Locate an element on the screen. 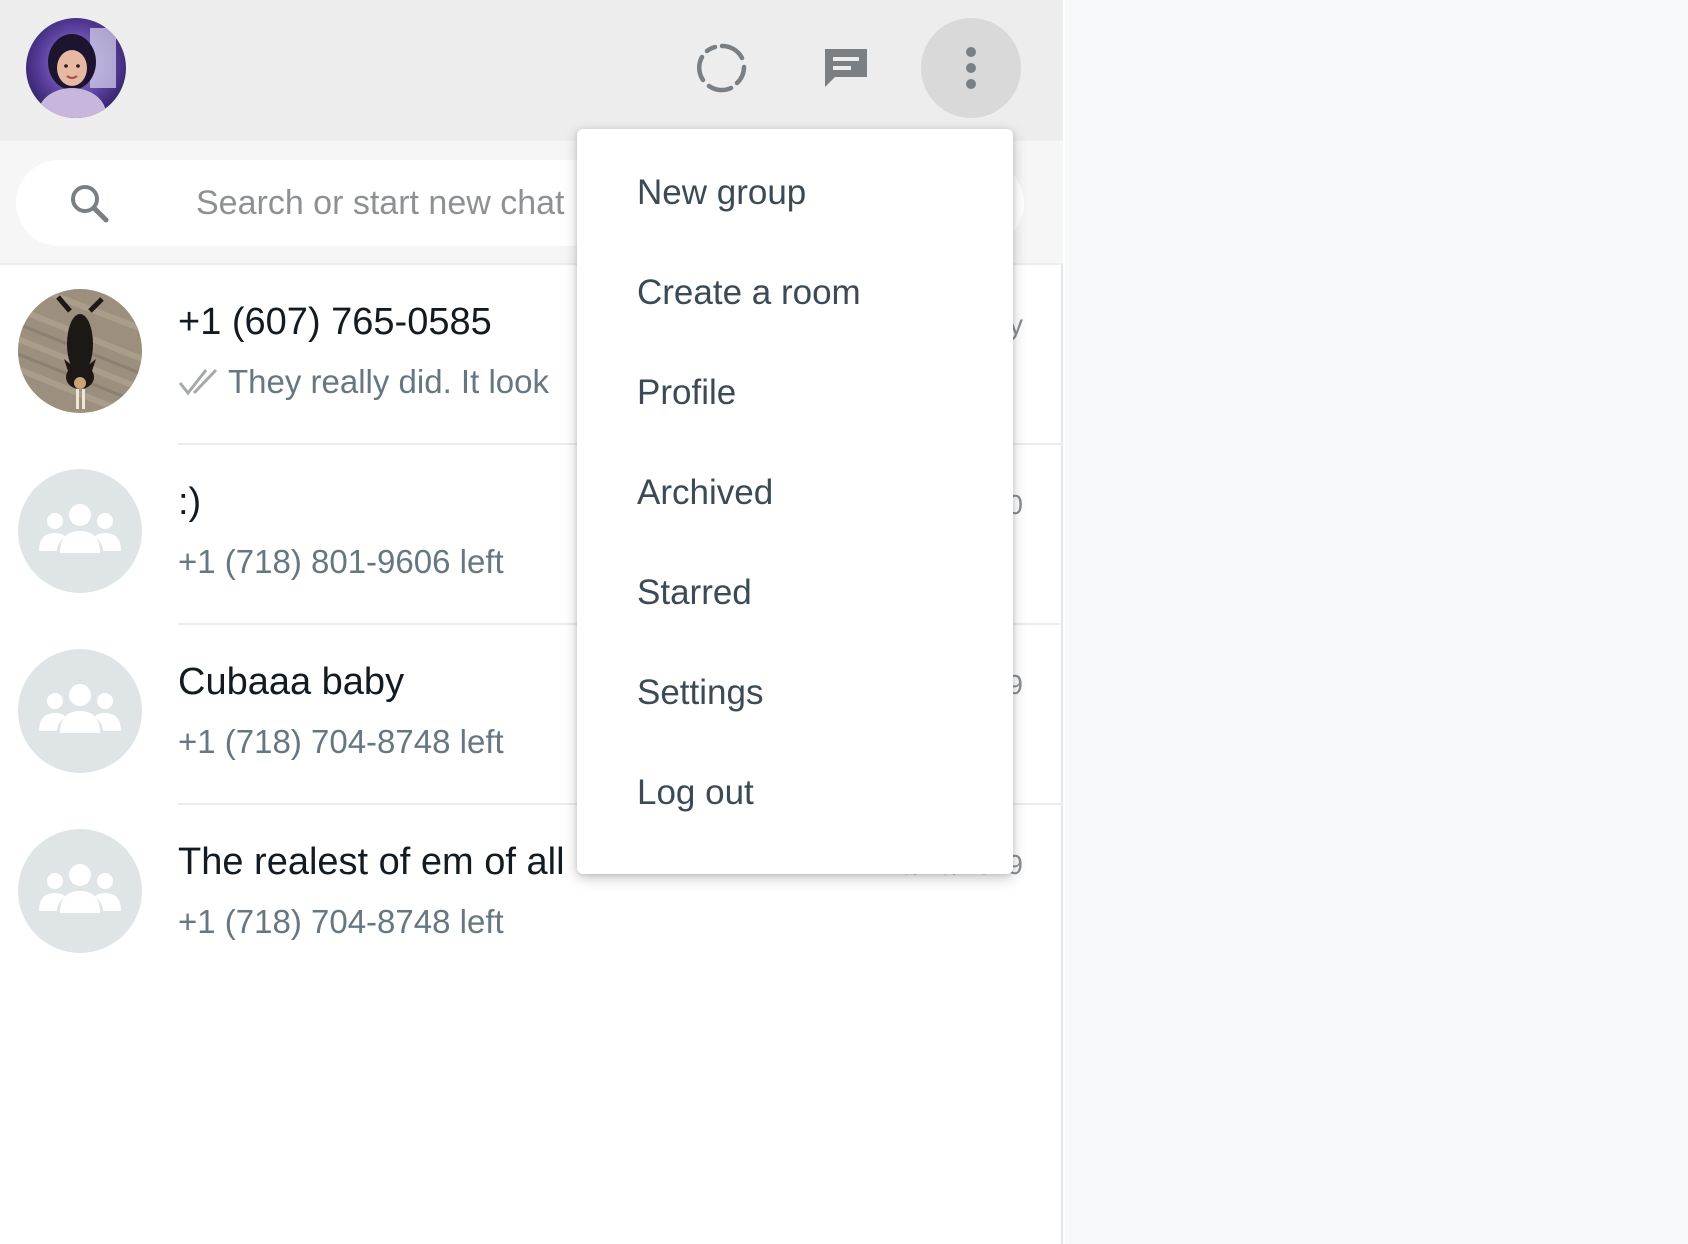 The width and height of the screenshot is (1688, 1244). chat-name: +1 (607) 765-0585 is located at coordinates (335, 322).